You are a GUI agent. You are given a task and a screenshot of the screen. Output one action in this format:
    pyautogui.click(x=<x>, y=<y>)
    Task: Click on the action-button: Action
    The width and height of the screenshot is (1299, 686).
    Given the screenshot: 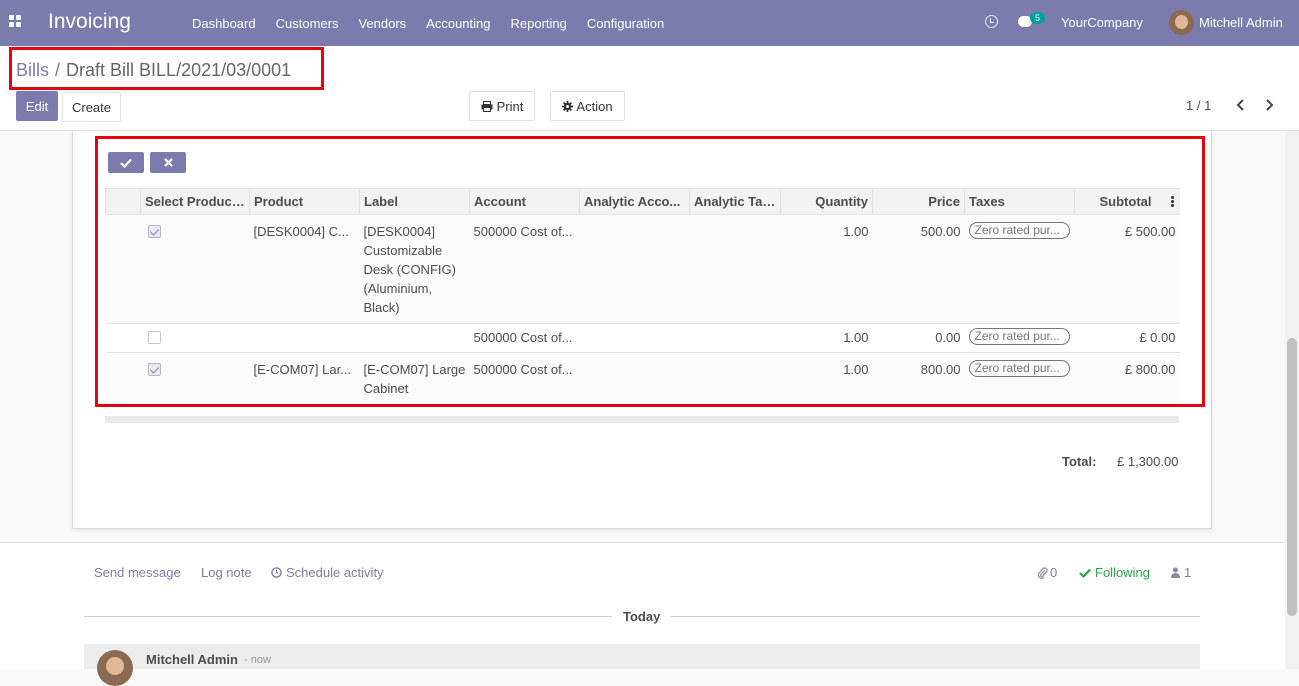 What is the action you would take?
    pyautogui.click(x=587, y=106)
    